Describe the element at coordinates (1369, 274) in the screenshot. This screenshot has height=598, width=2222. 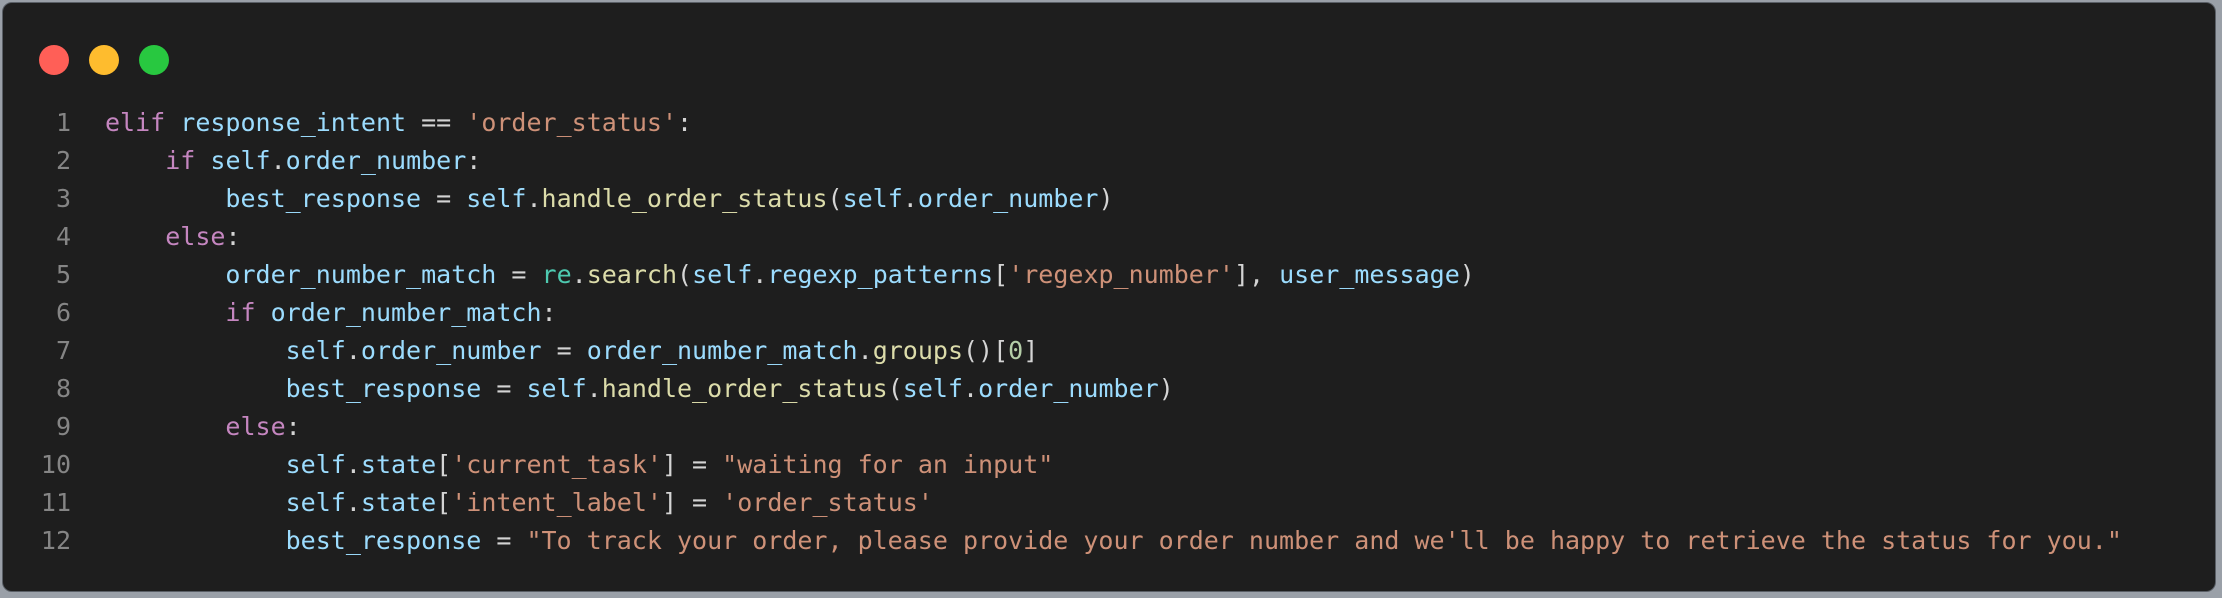
I see `code-token: user_message` at that location.